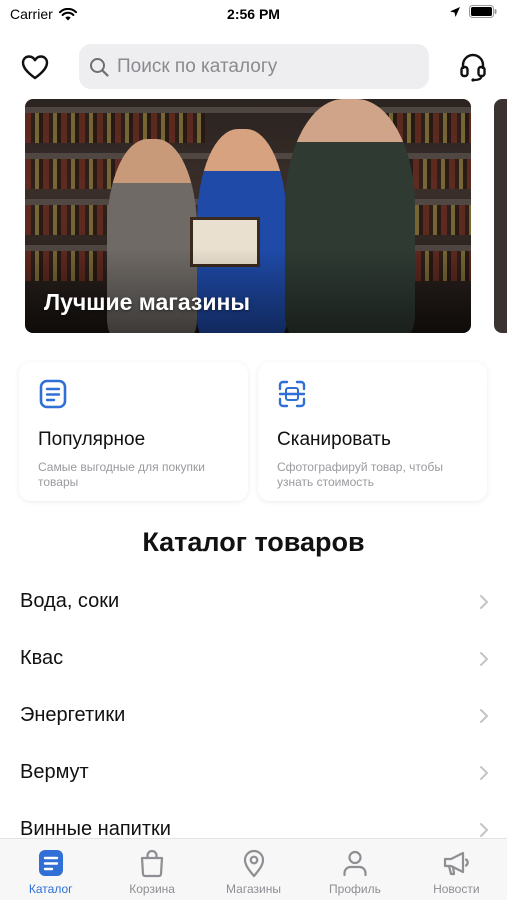 Image resolution: width=507 pixels, height=900 pixels. I want to click on tab-profile: Профиль, so click(354, 869).